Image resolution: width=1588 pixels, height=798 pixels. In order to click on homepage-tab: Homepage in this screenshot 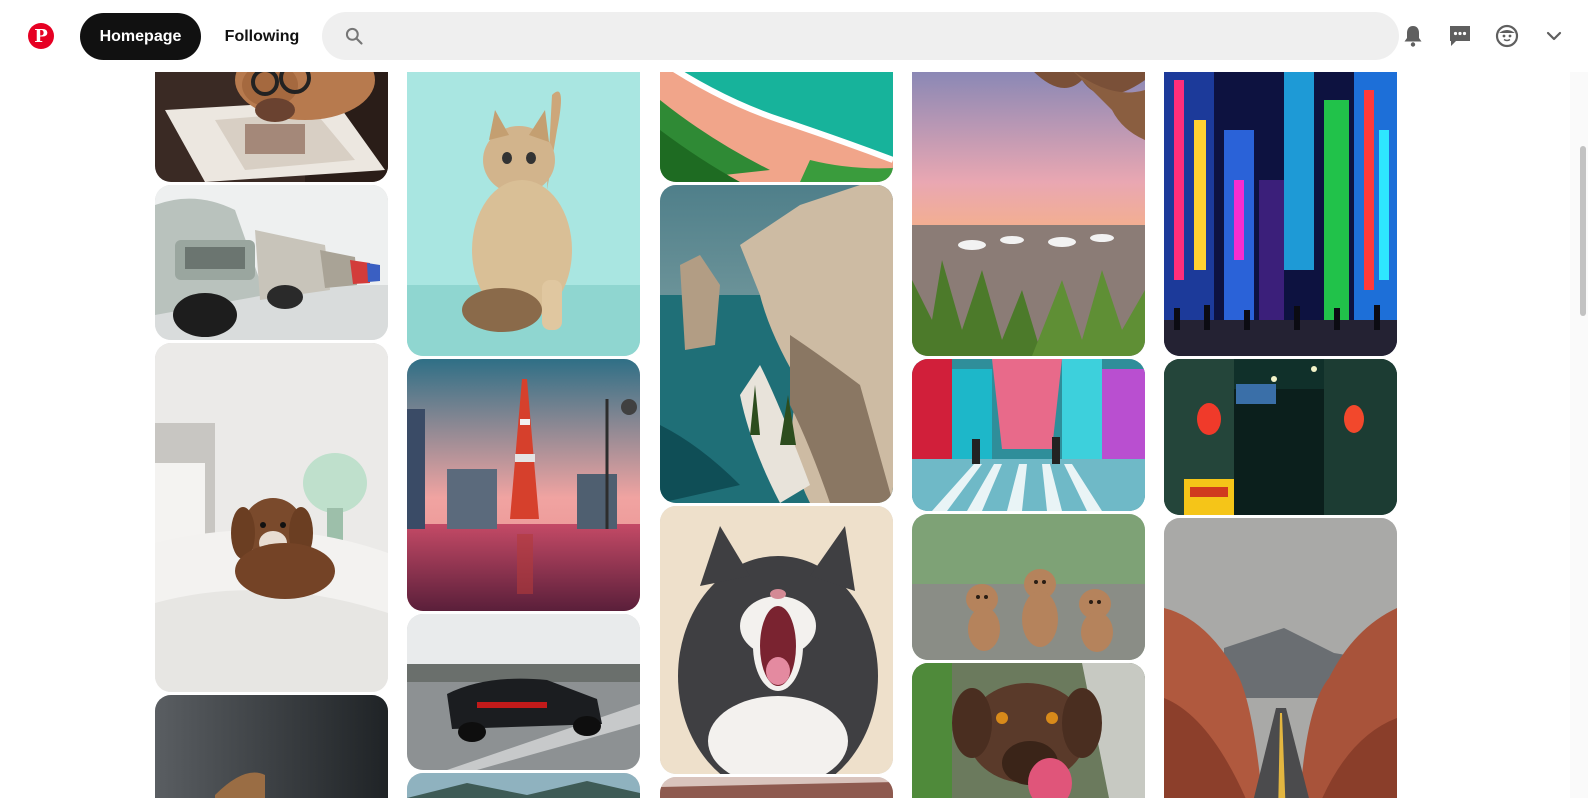, I will do `click(140, 36)`.